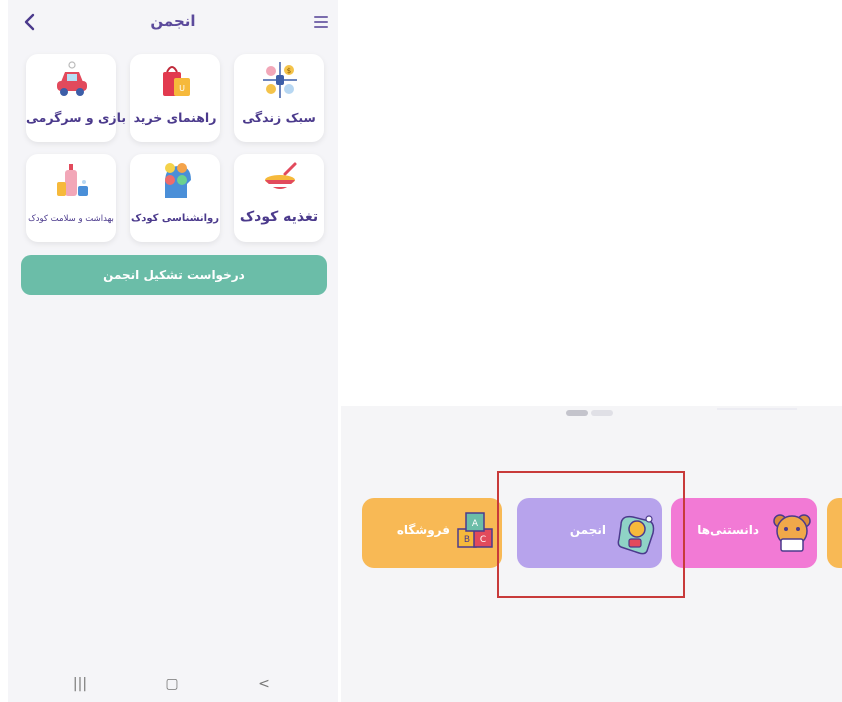 Image resolution: width=842 pixels, height=702 pixels. I want to click on back-button: <, so click(264, 685).